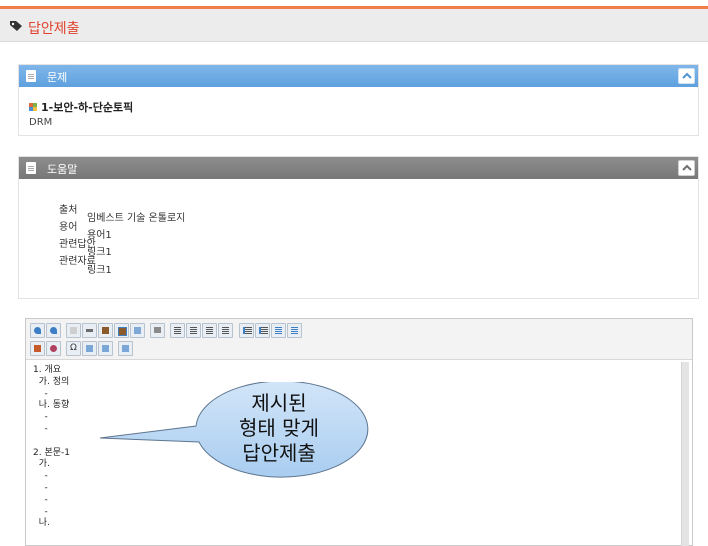 The height and width of the screenshot is (546, 708). Describe the element at coordinates (136, 218) in the screenshot. I see `help-source-value: 임베스트 기술 온톨로지` at that location.